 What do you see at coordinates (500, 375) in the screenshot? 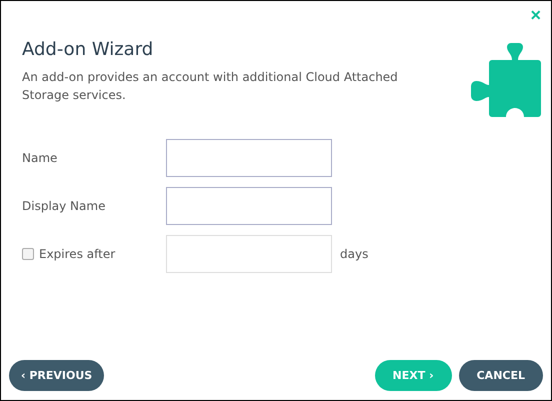
I see `cancel-button: CANCEL` at bounding box center [500, 375].